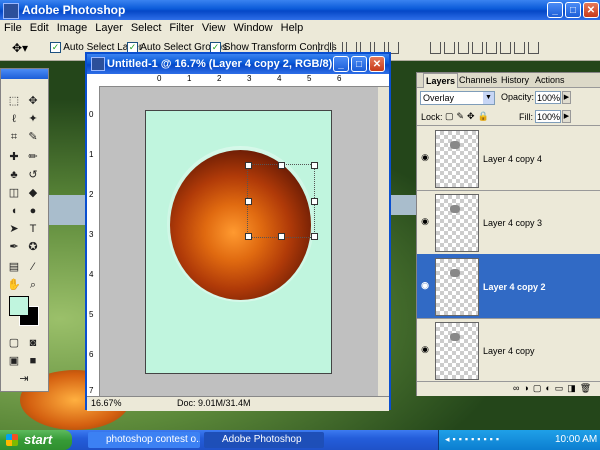  I want to click on ruler-left-label: 1, so click(91, 154).